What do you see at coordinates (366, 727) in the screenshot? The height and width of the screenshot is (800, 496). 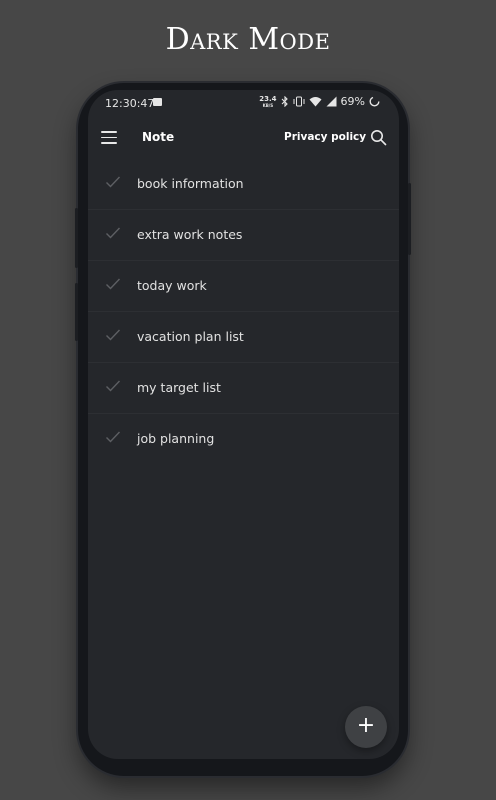 I see `add-note-button: +` at bounding box center [366, 727].